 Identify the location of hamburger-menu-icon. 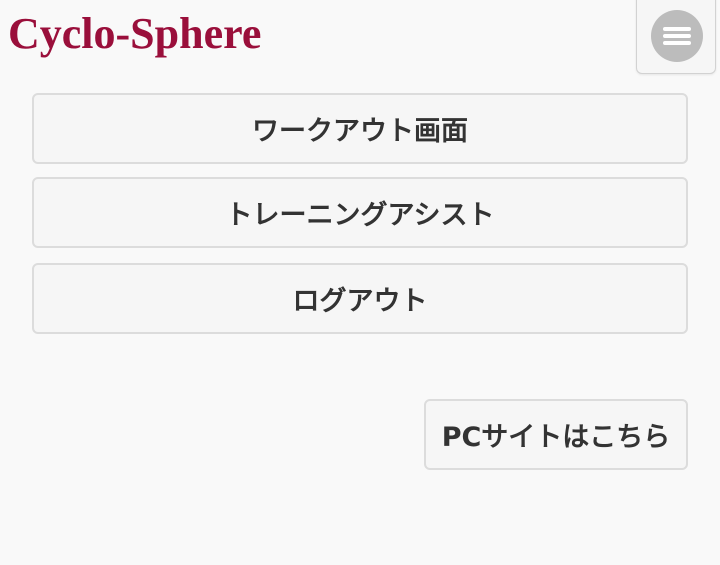
(677, 36).